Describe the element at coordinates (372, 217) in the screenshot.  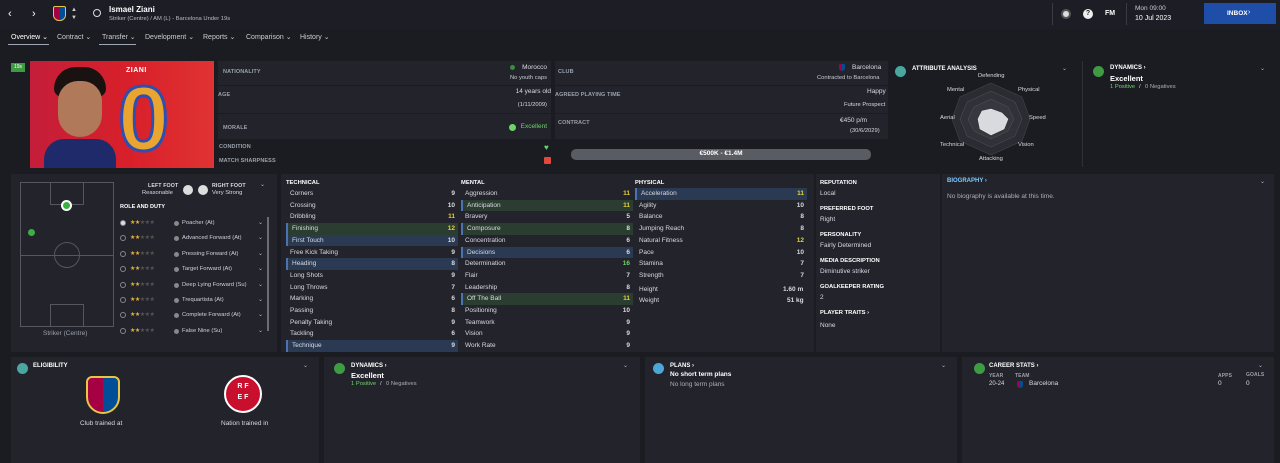
I see `attribute-row: Dribbling 11` at that location.